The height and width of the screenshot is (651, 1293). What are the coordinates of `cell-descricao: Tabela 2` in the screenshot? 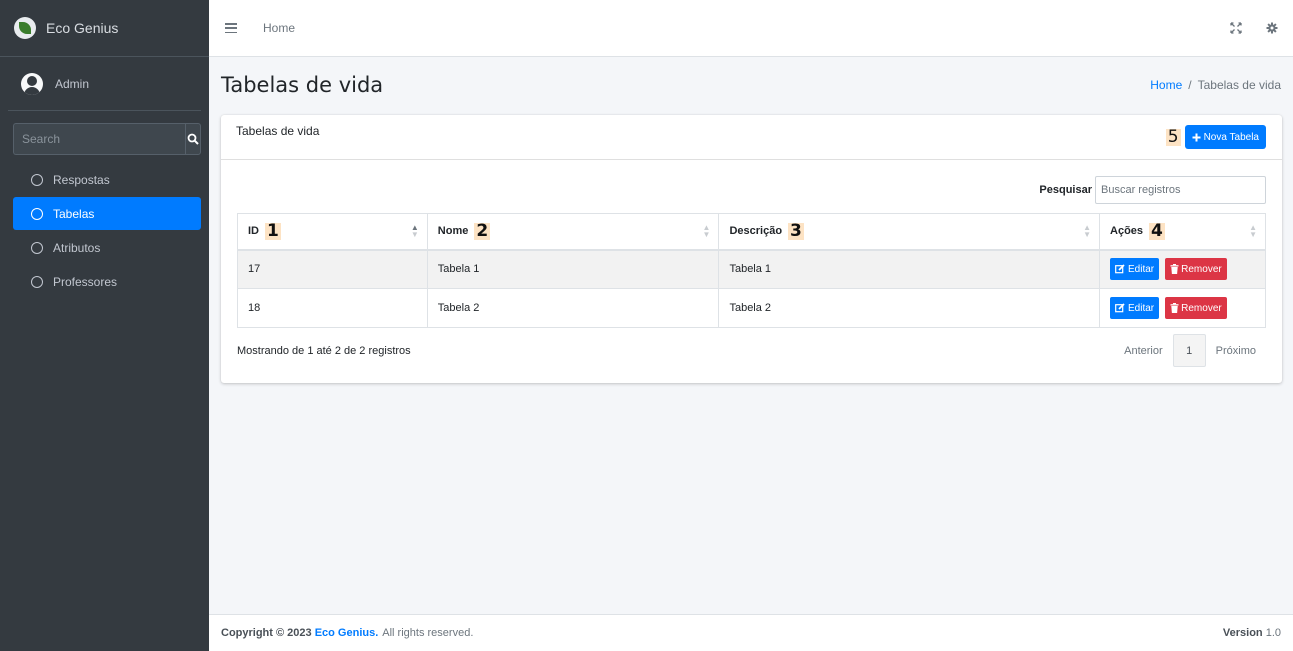 It's located at (909, 308).